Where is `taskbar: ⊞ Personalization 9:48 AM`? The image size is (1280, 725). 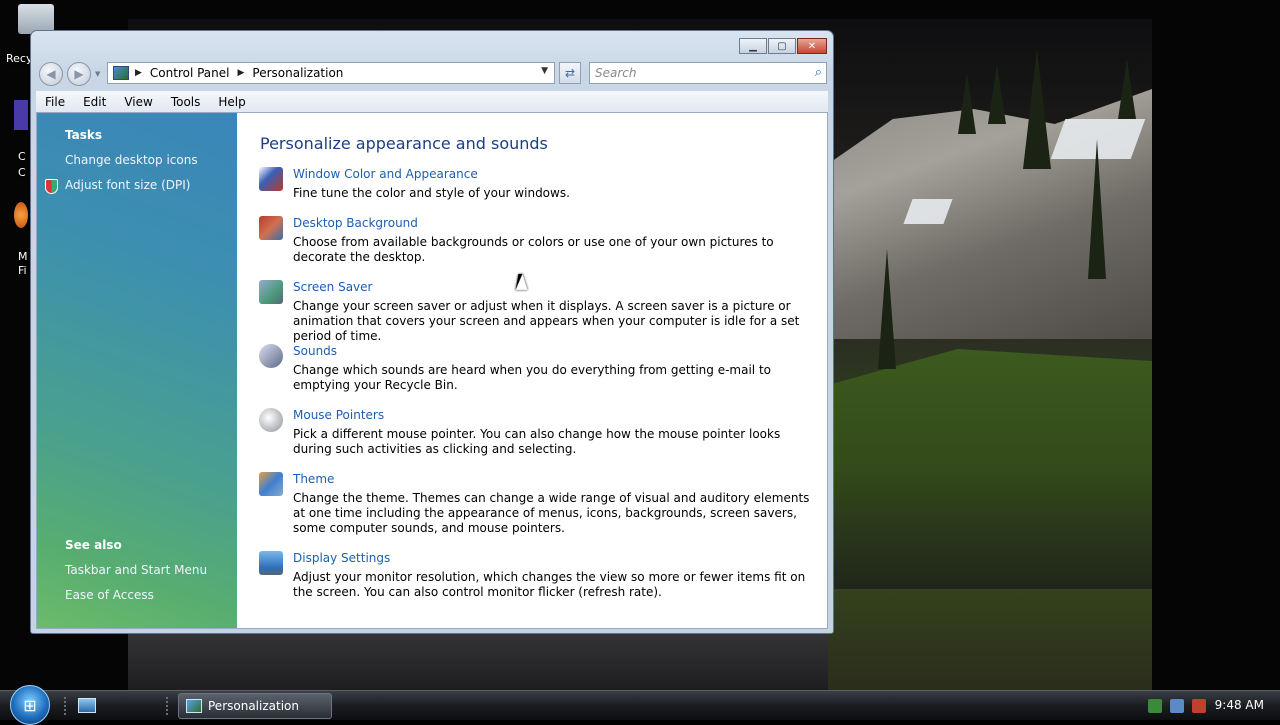 taskbar: ⊞ Personalization 9:48 AM is located at coordinates (640, 705).